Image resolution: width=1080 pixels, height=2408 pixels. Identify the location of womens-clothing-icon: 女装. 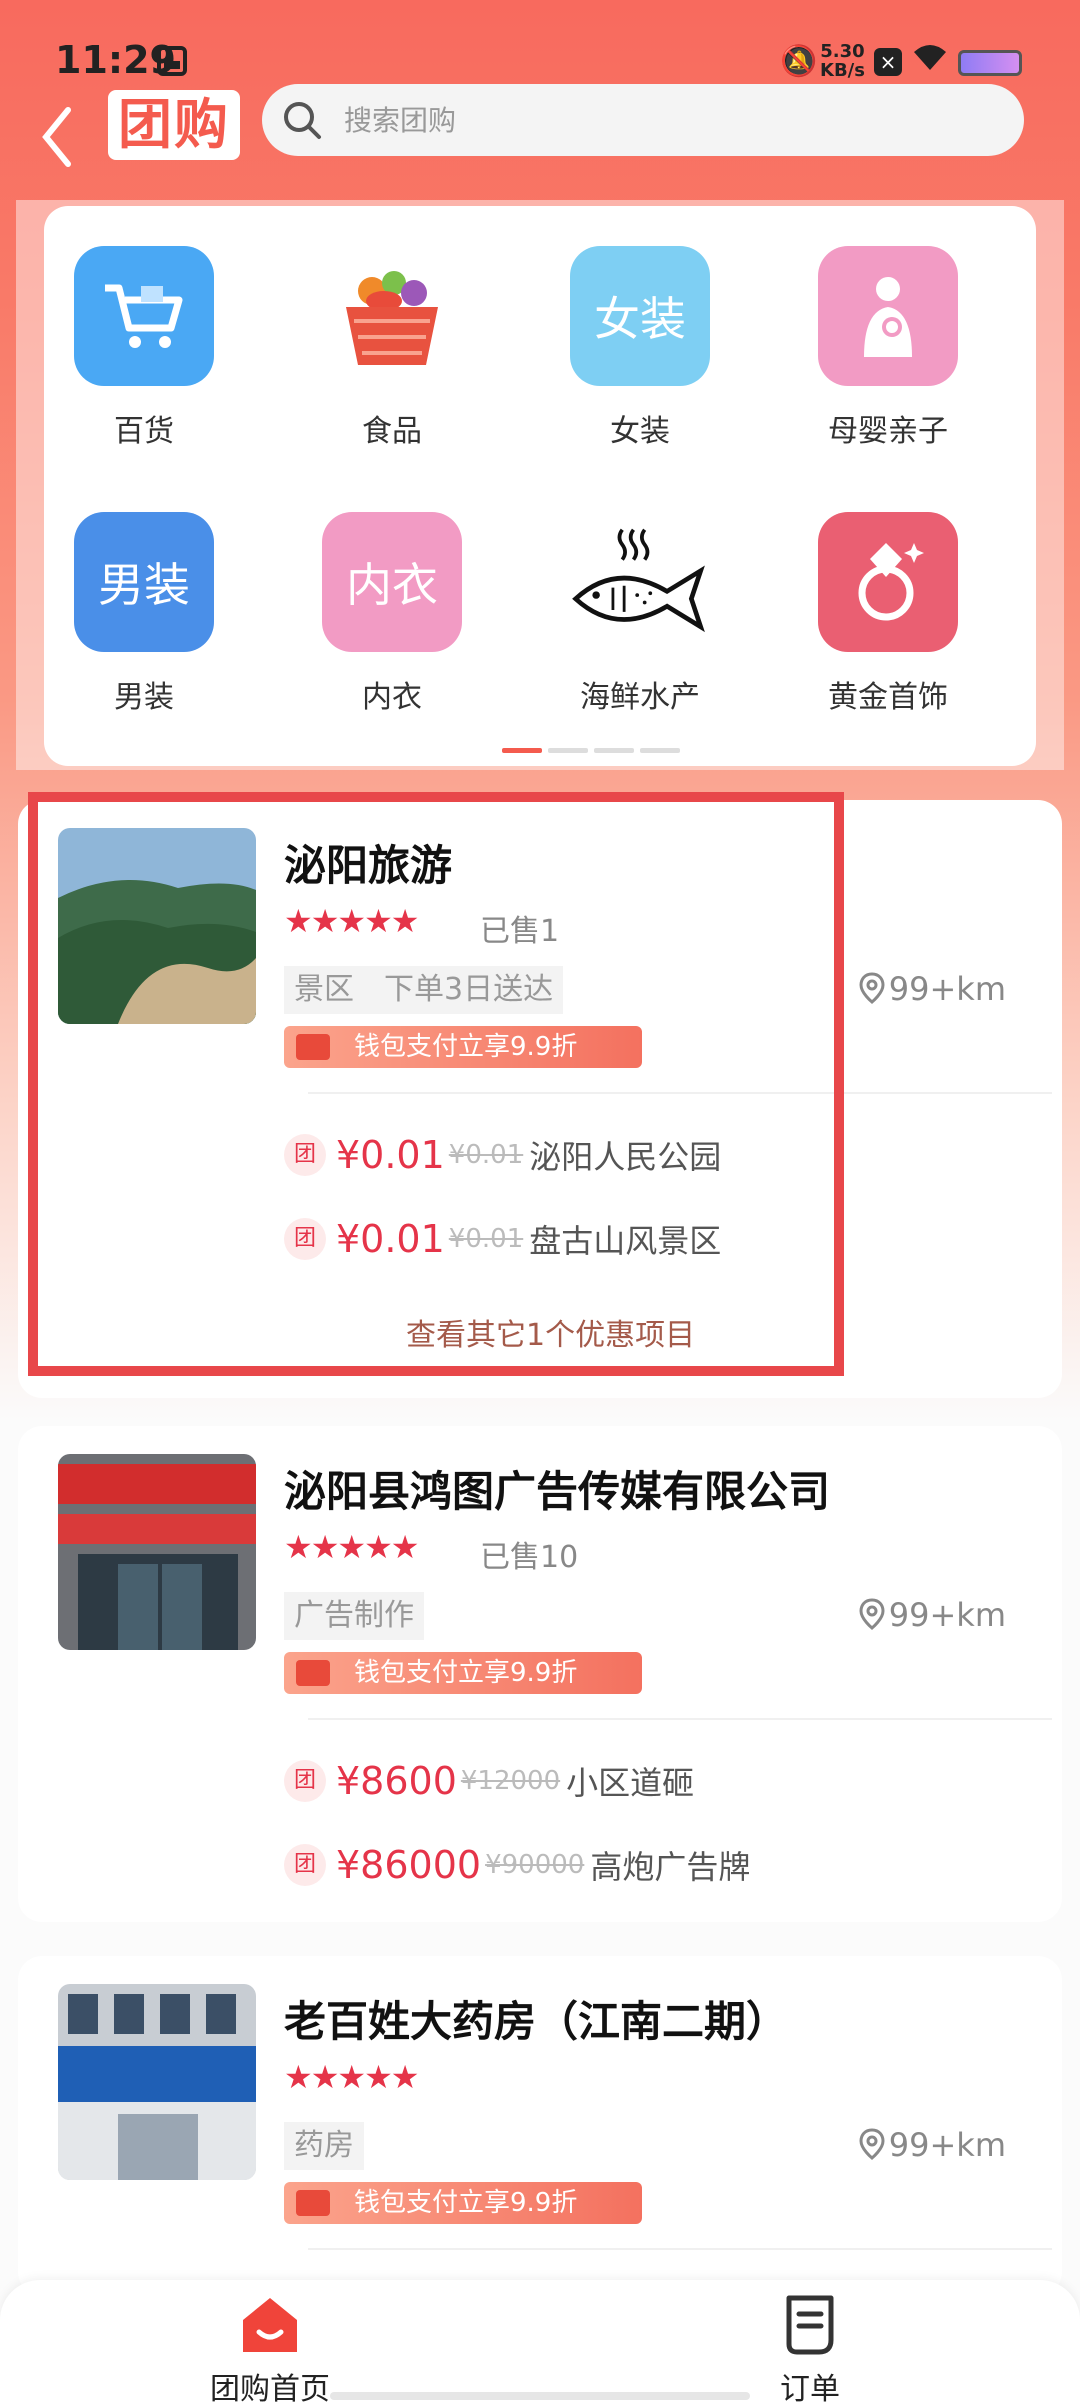
(640, 316).